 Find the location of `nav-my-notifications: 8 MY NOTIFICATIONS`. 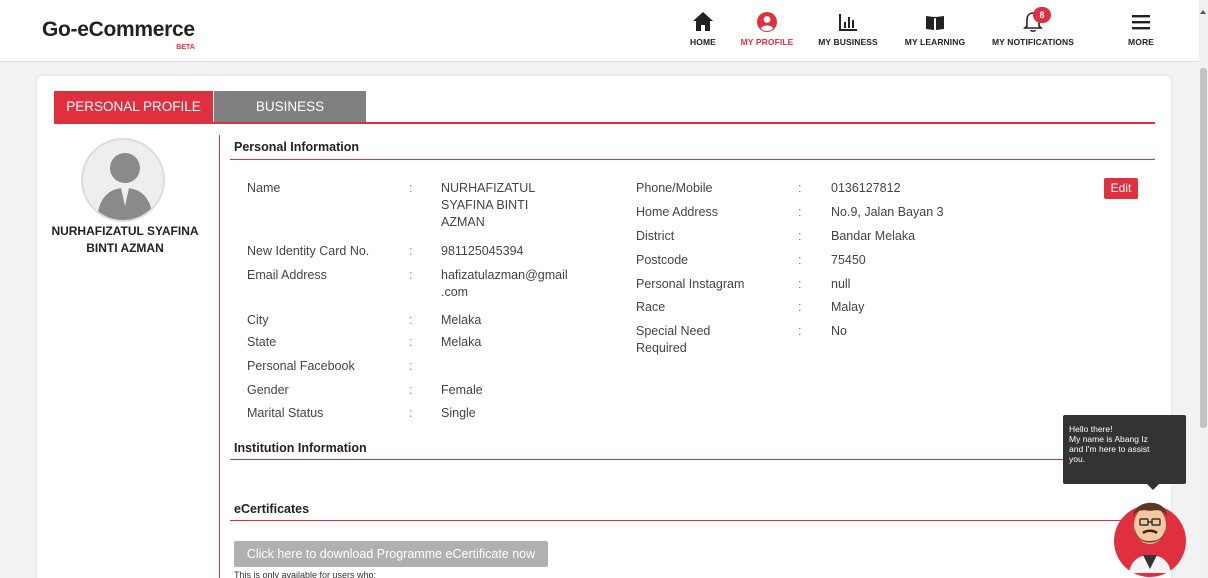

nav-my-notifications: 8 MY NOTIFICATIONS is located at coordinates (1033, 27).